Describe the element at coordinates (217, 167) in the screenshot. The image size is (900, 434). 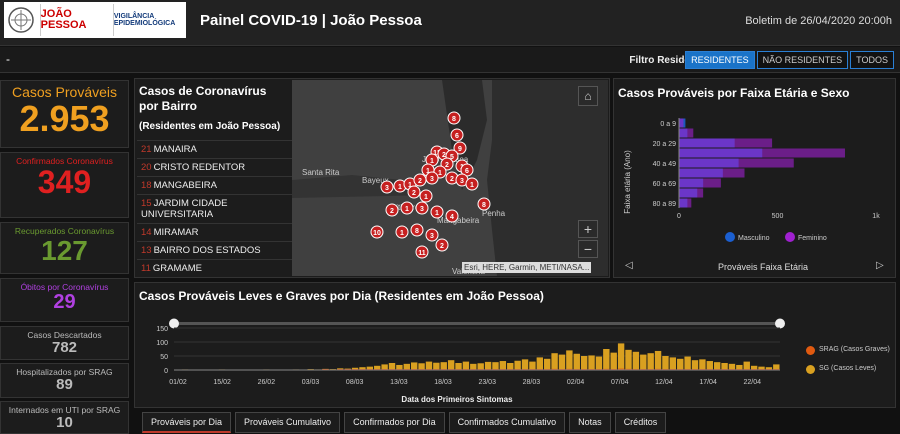
I see `bairro-item: 20 CRISTO REDENTOR` at that location.